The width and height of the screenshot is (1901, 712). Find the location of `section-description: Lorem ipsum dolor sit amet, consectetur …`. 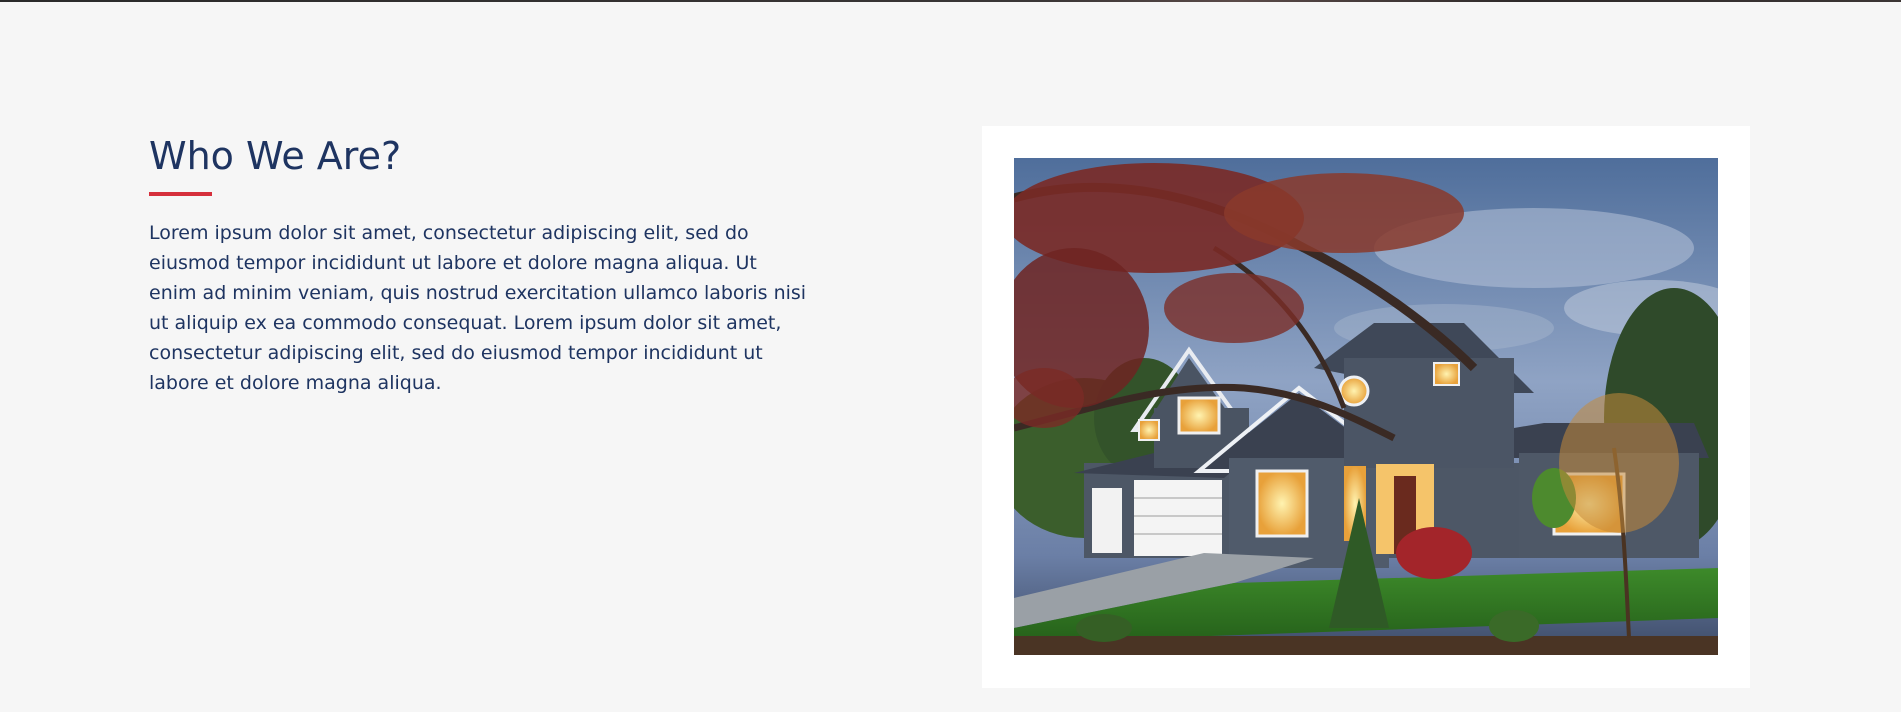

section-description: Lorem ipsum dolor sit amet, consectetur … is located at coordinates (478, 308).